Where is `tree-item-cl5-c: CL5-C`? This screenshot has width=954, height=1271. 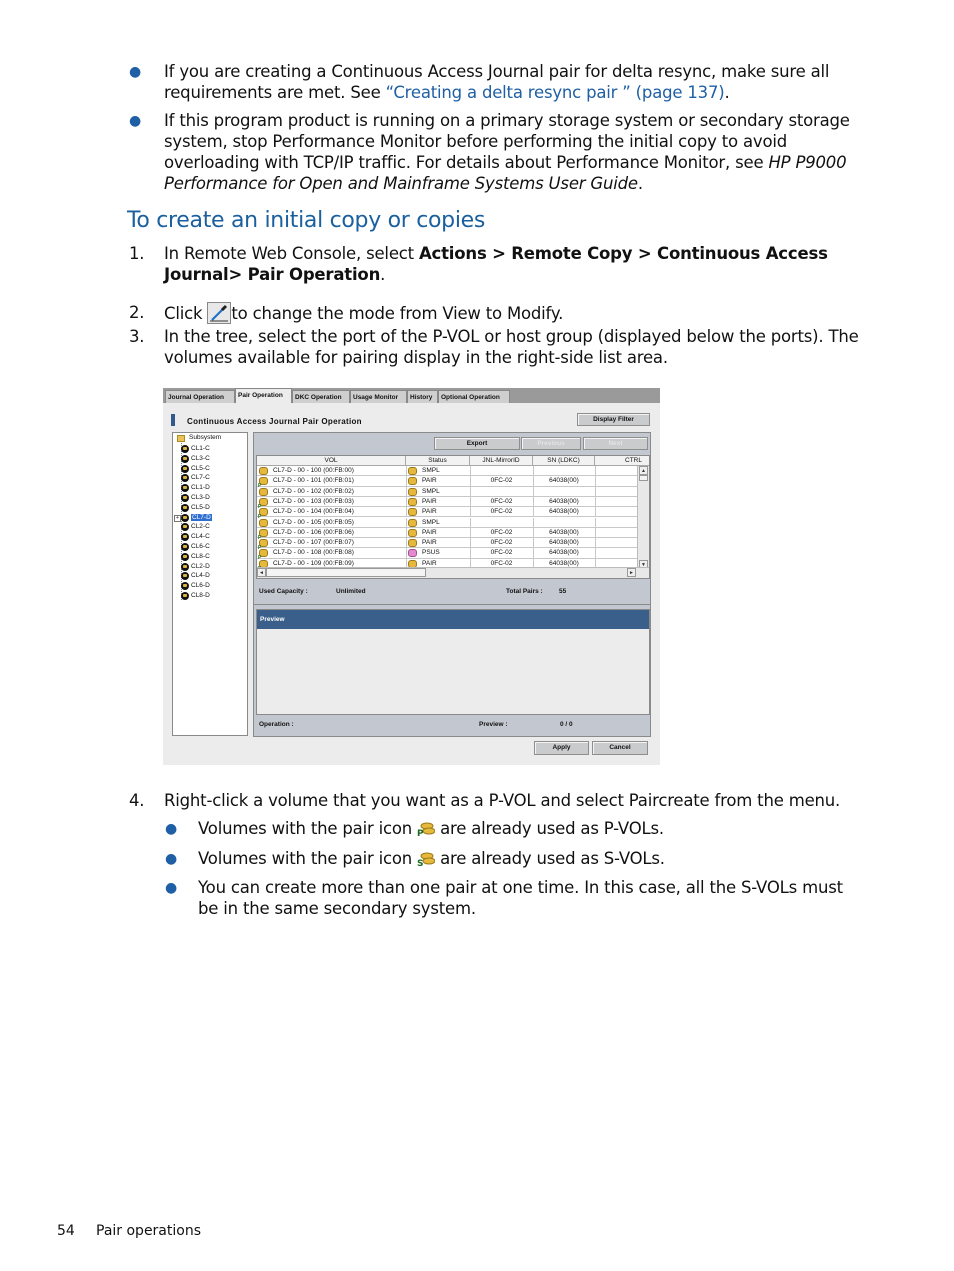
tree-item-cl5-c: CL5-C is located at coordinates (195, 469).